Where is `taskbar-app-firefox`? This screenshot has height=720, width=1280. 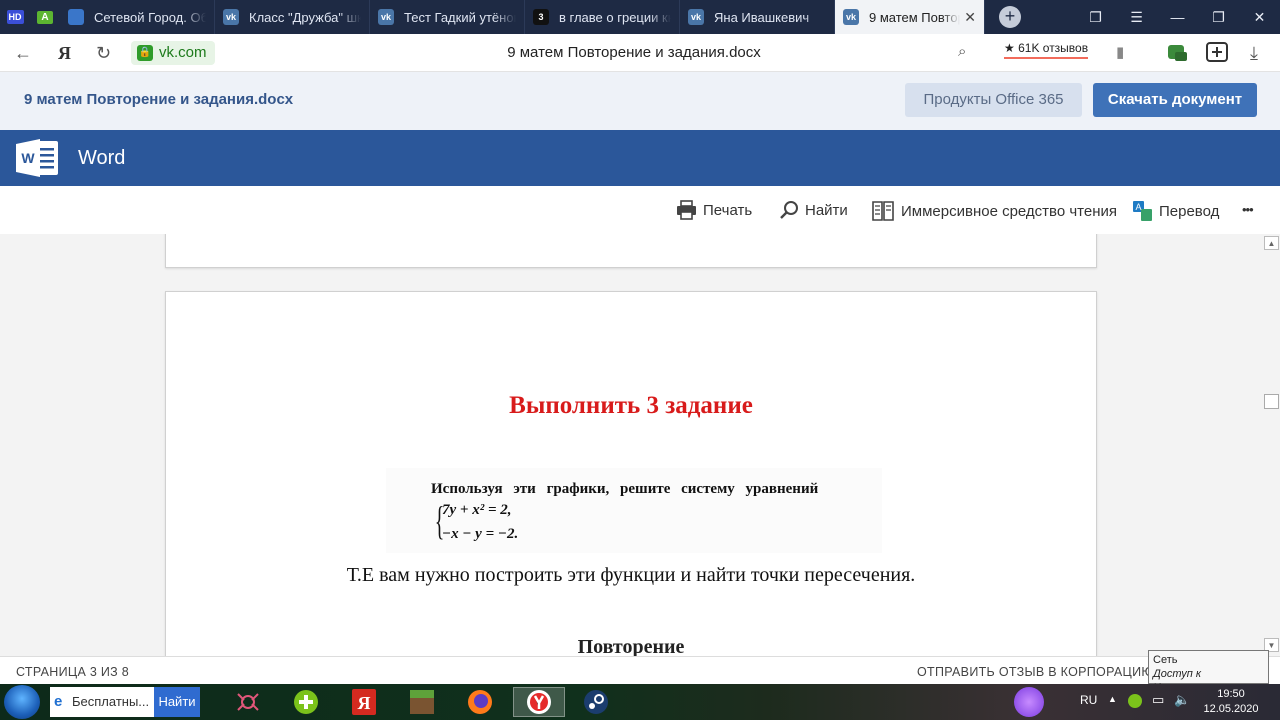 taskbar-app-firefox is located at coordinates (480, 702).